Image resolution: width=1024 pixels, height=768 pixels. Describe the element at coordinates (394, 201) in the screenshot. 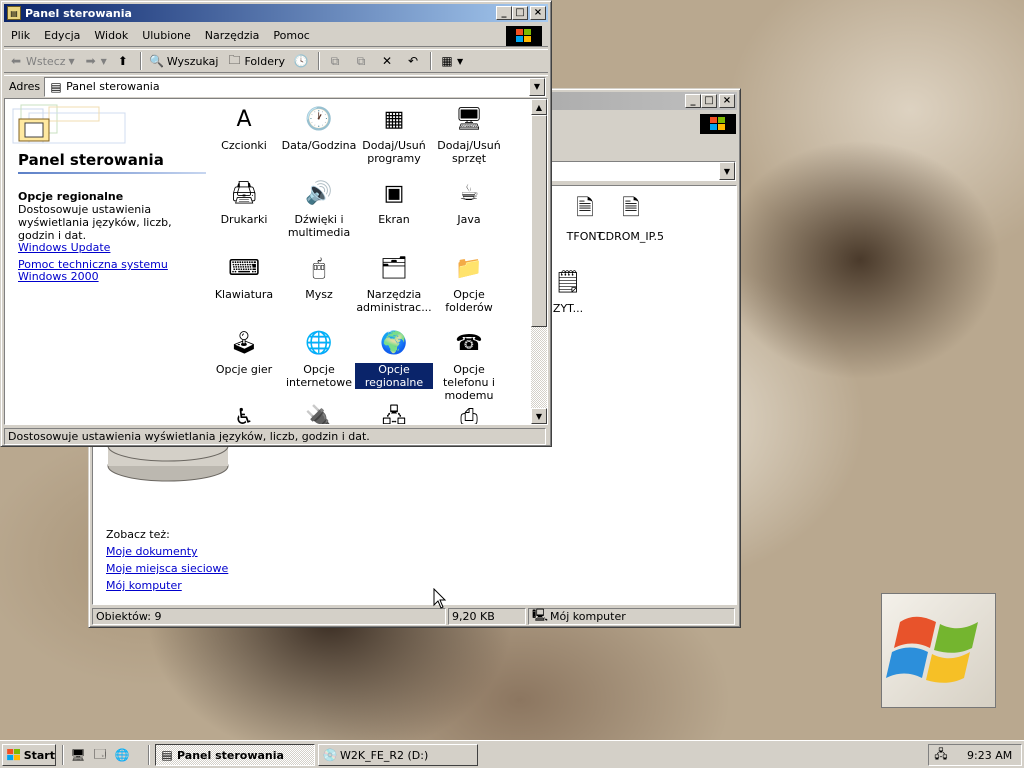

I see `cp-item-6: ▣ Ekran` at that location.